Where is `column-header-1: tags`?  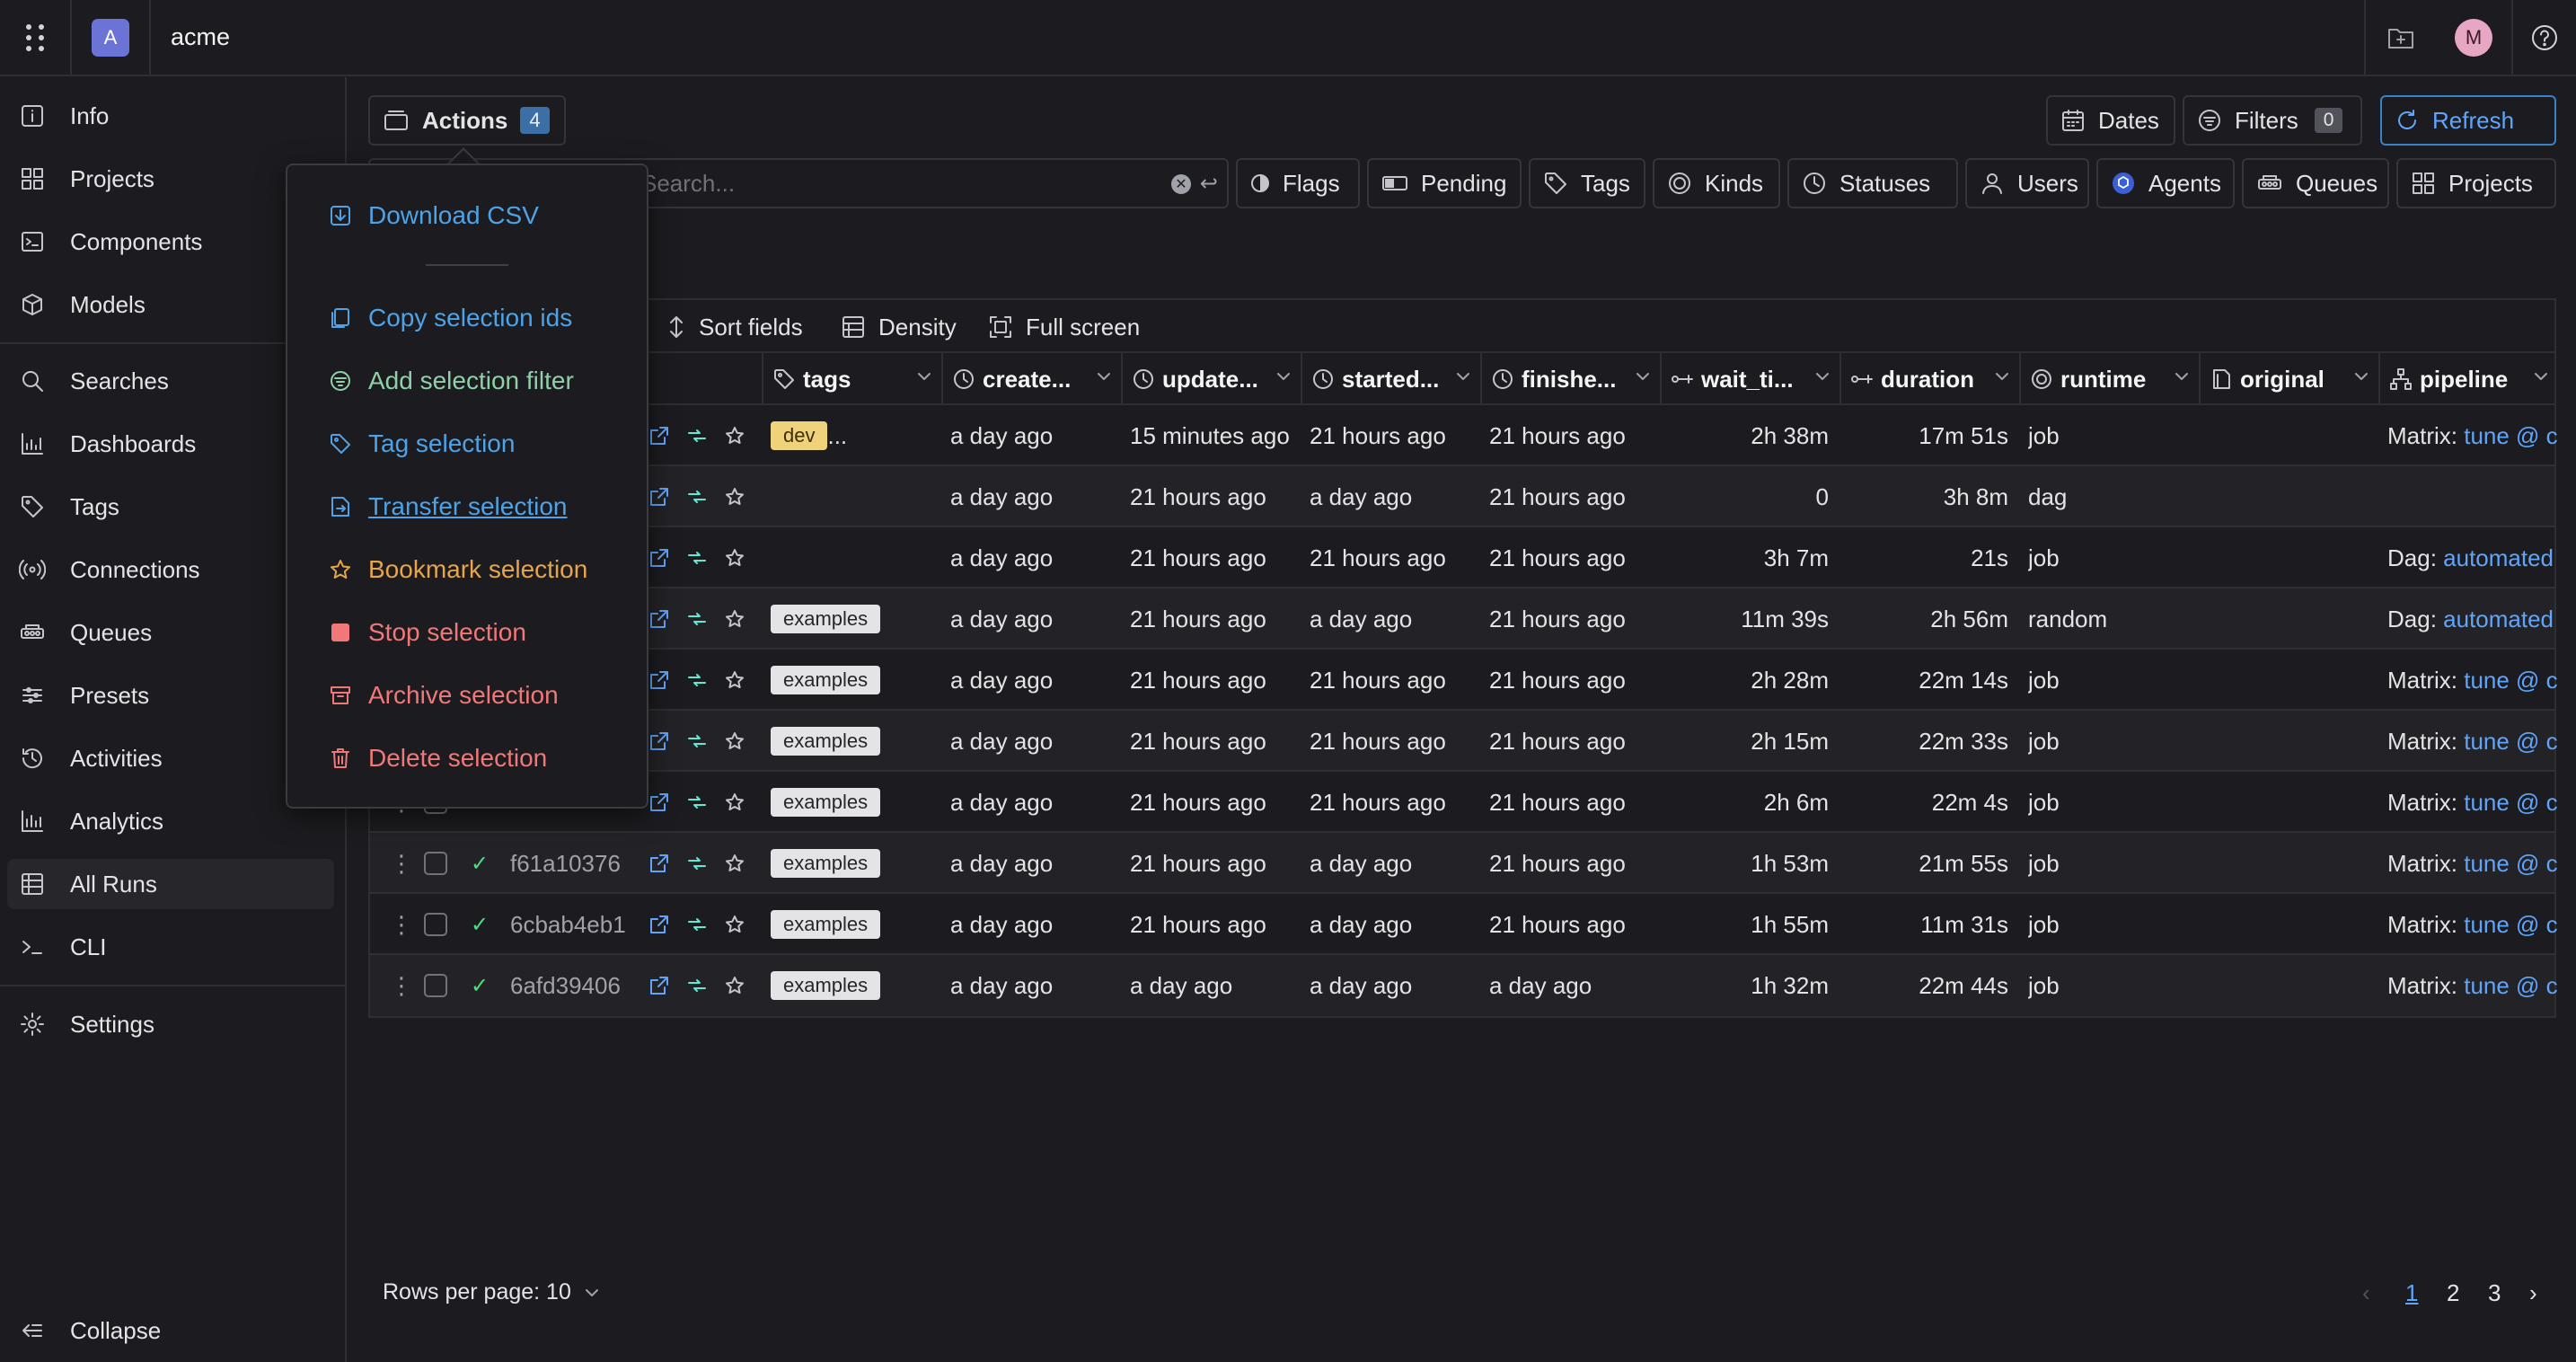
column-header-1: tags is located at coordinates (851, 379).